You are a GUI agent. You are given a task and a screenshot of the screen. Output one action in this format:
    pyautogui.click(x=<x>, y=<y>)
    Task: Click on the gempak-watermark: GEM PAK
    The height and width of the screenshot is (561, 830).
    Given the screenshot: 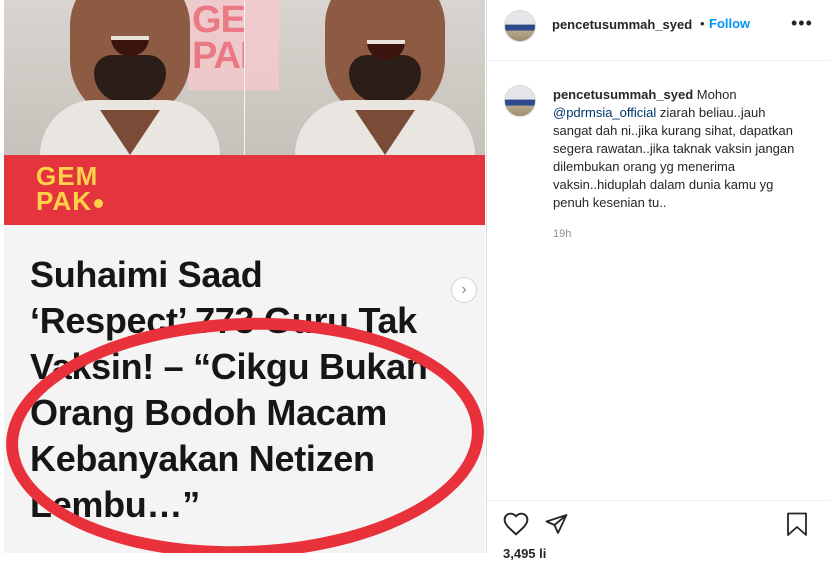 What is the action you would take?
    pyautogui.click(x=216, y=45)
    